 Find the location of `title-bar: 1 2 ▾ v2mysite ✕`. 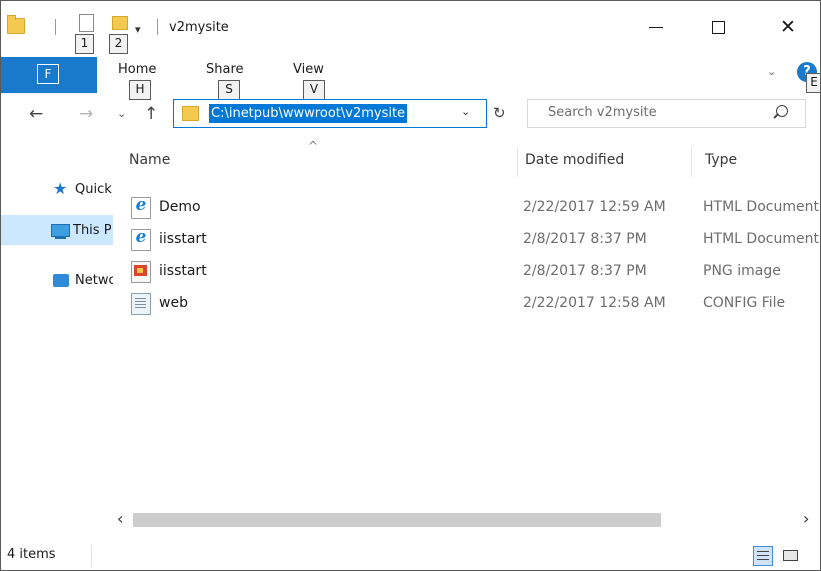

title-bar: 1 2 ▾ v2mysite ✕ is located at coordinates (410, 29).